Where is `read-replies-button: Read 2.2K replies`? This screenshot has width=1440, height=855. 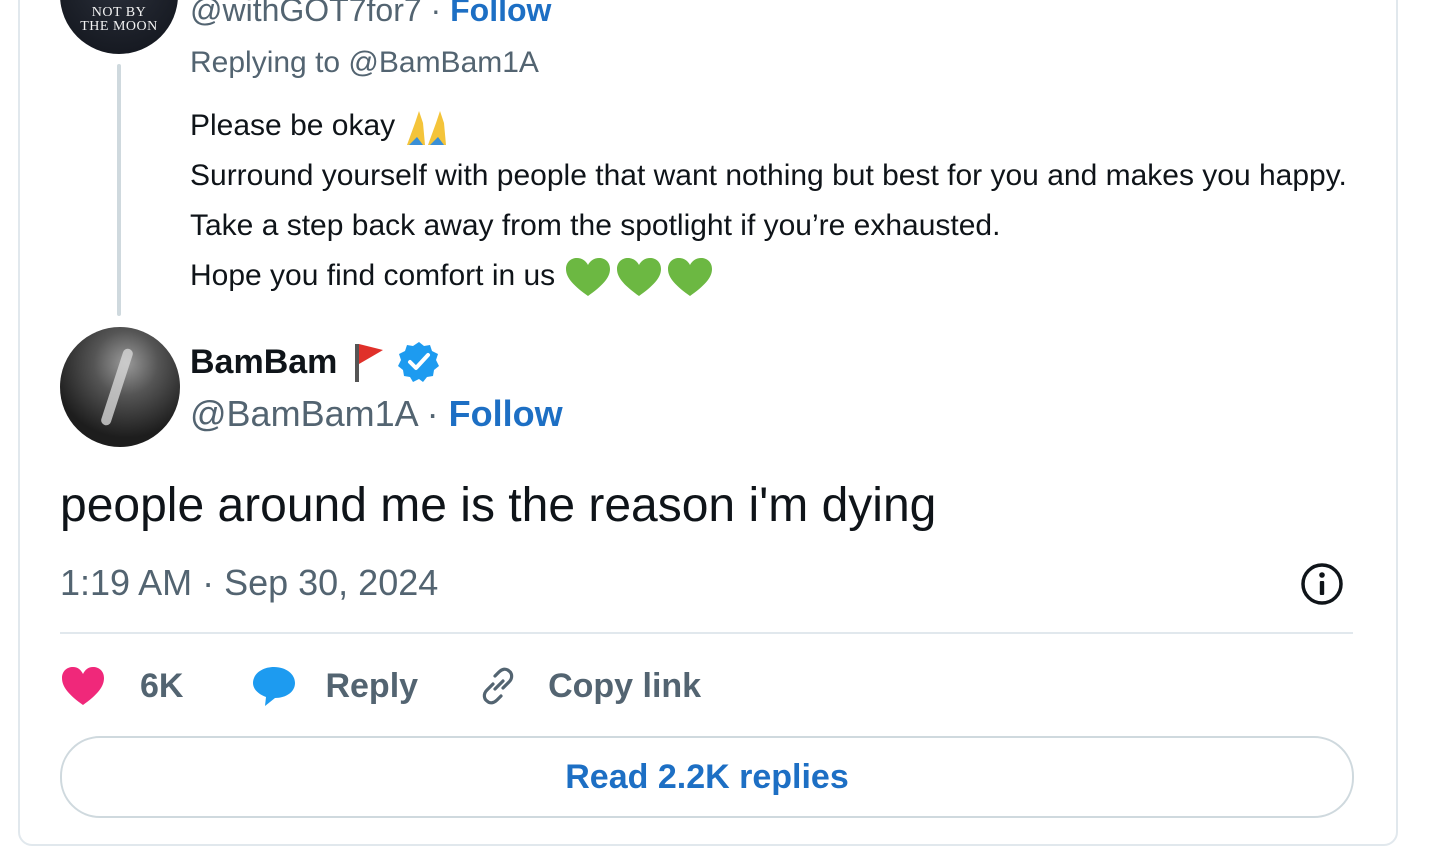
read-replies-button: Read 2.2K replies is located at coordinates (707, 777).